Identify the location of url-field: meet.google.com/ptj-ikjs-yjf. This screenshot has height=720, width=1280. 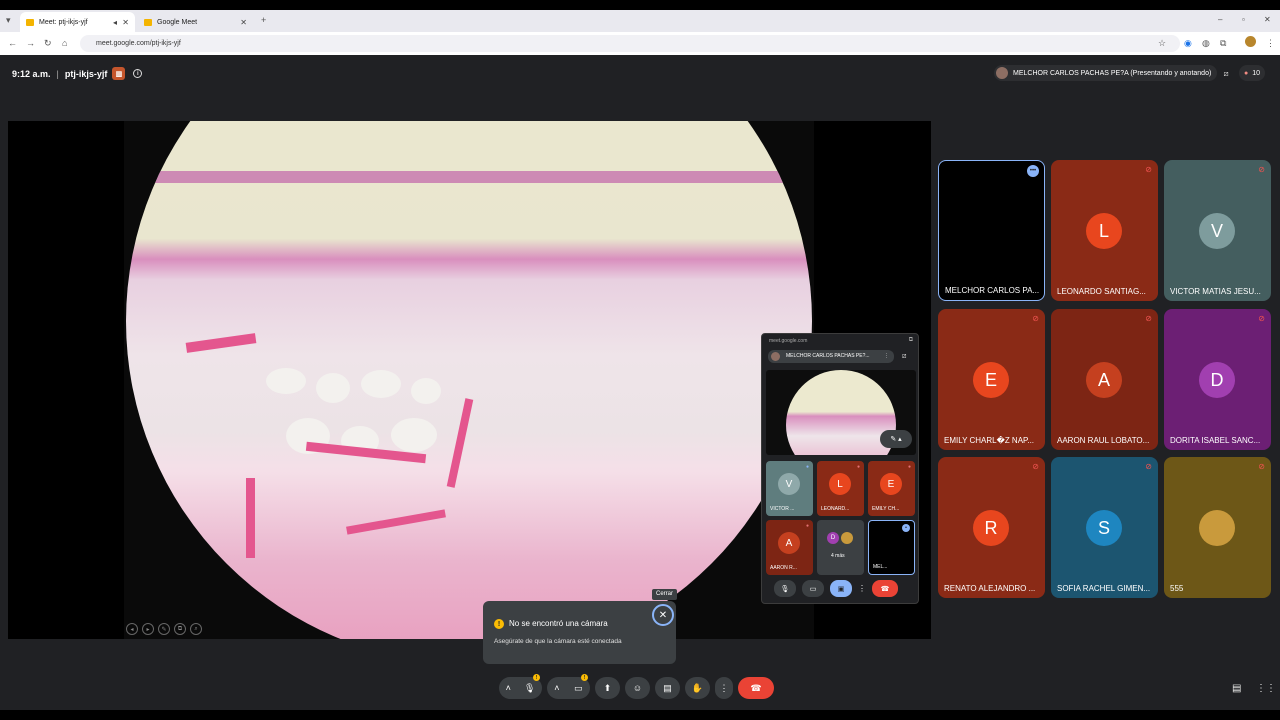
(630, 43).